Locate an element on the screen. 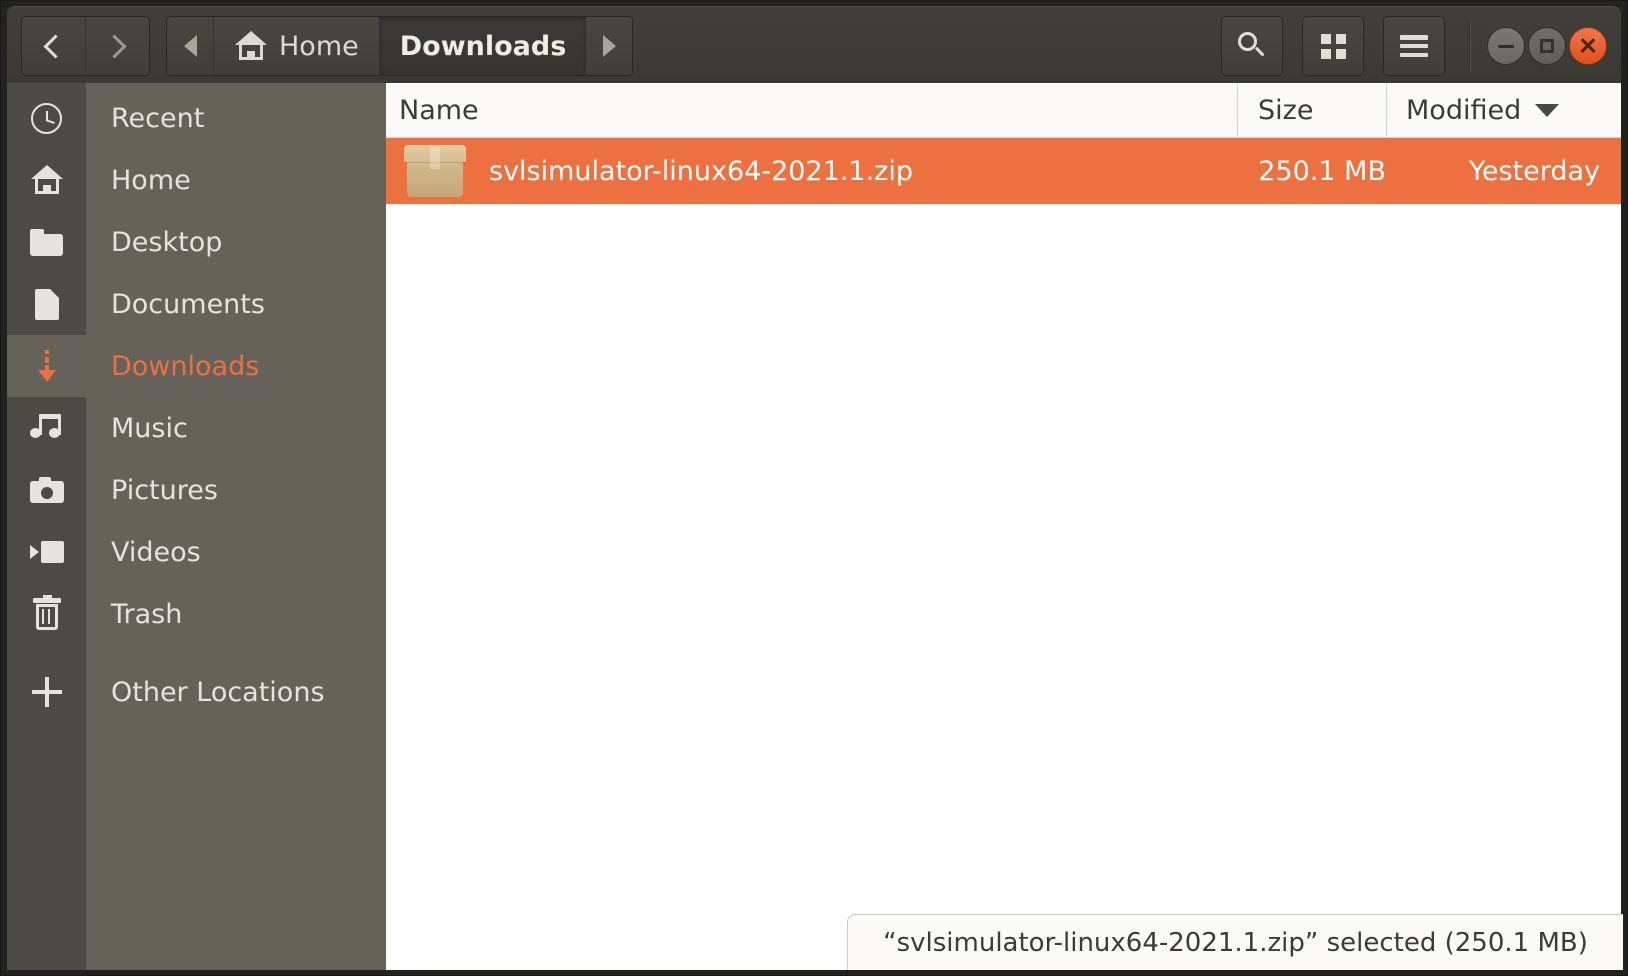 The image size is (1628, 976). sidebar-item-label: Downloads is located at coordinates (185, 366).